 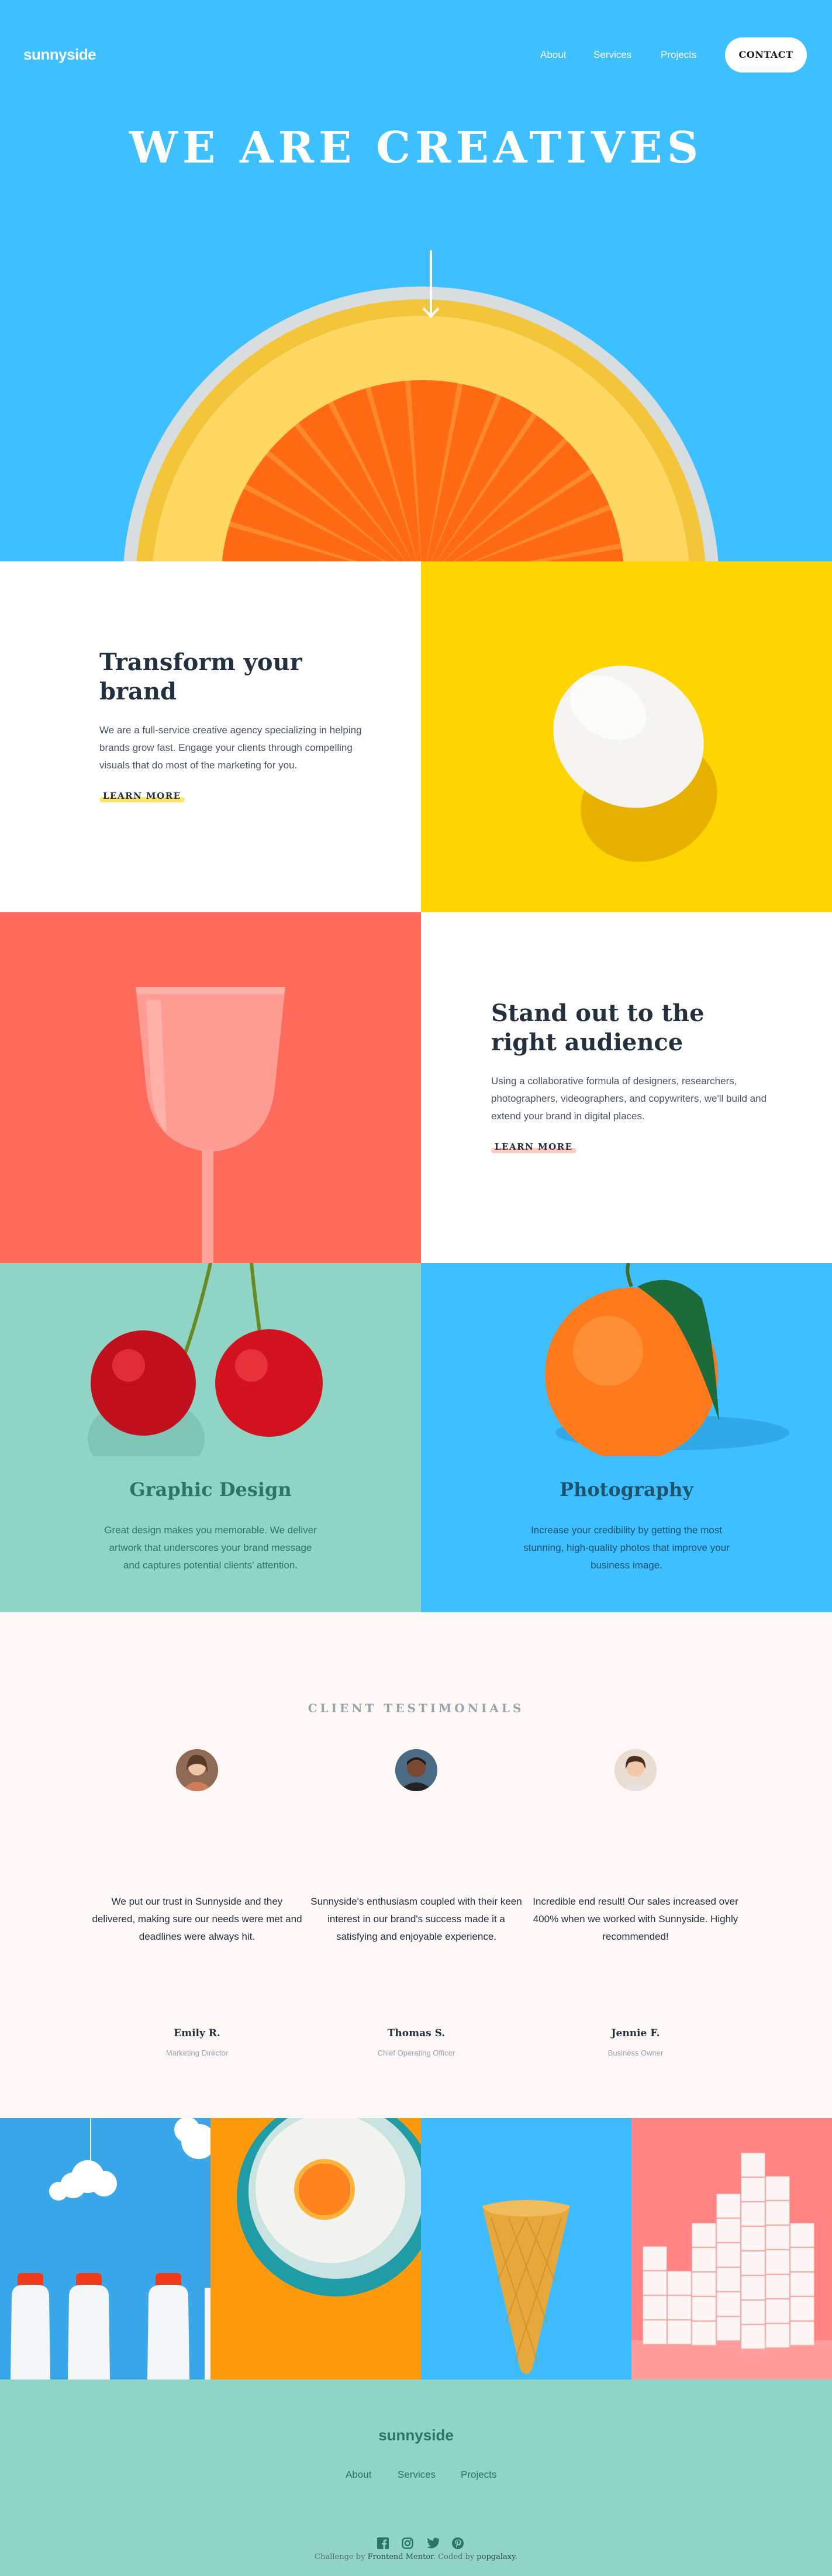 I want to click on facebook-icon, so click(x=383, y=2543).